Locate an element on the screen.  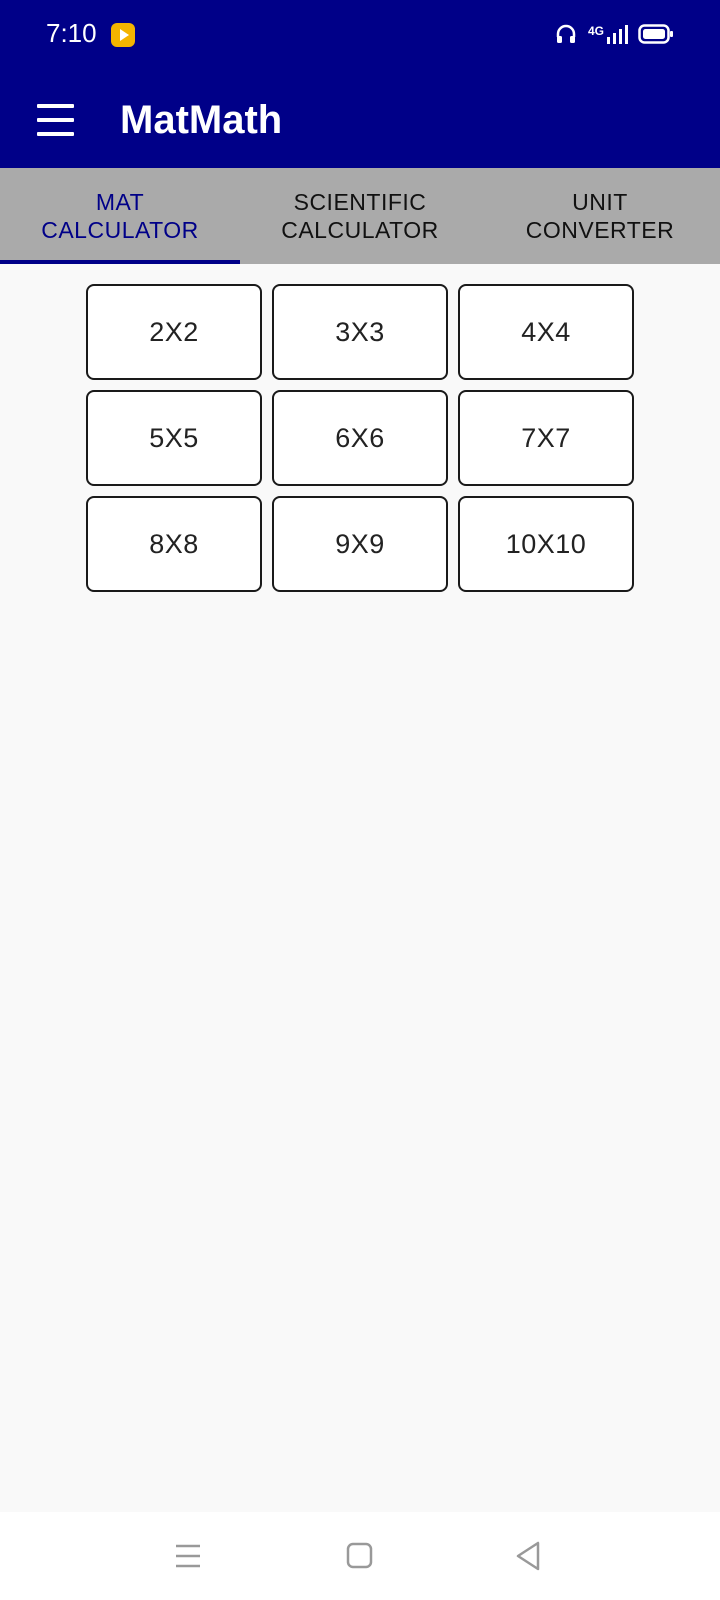
network-type: 4G is located at coordinates (595, 31).